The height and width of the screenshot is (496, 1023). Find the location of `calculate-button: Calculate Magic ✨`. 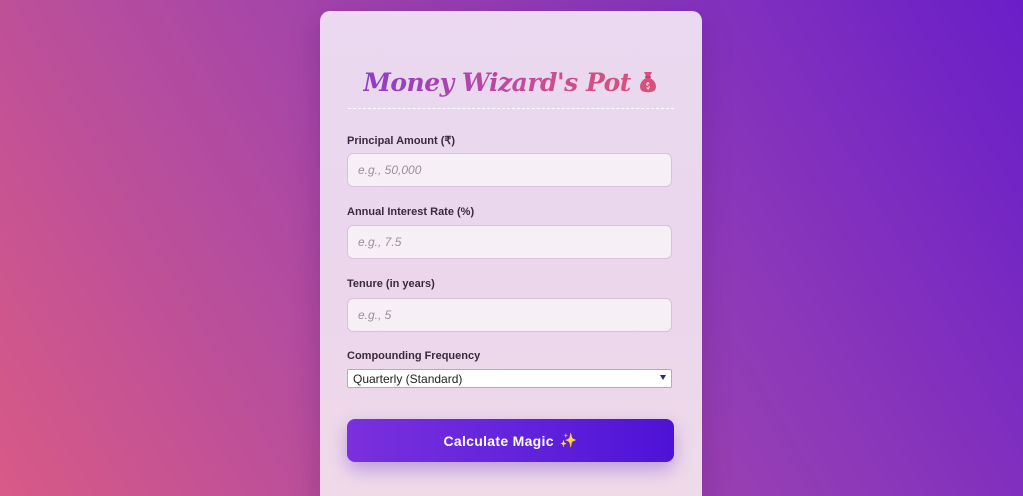

calculate-button: Calculate Magic ✨ is located at coordinates (510, 440).